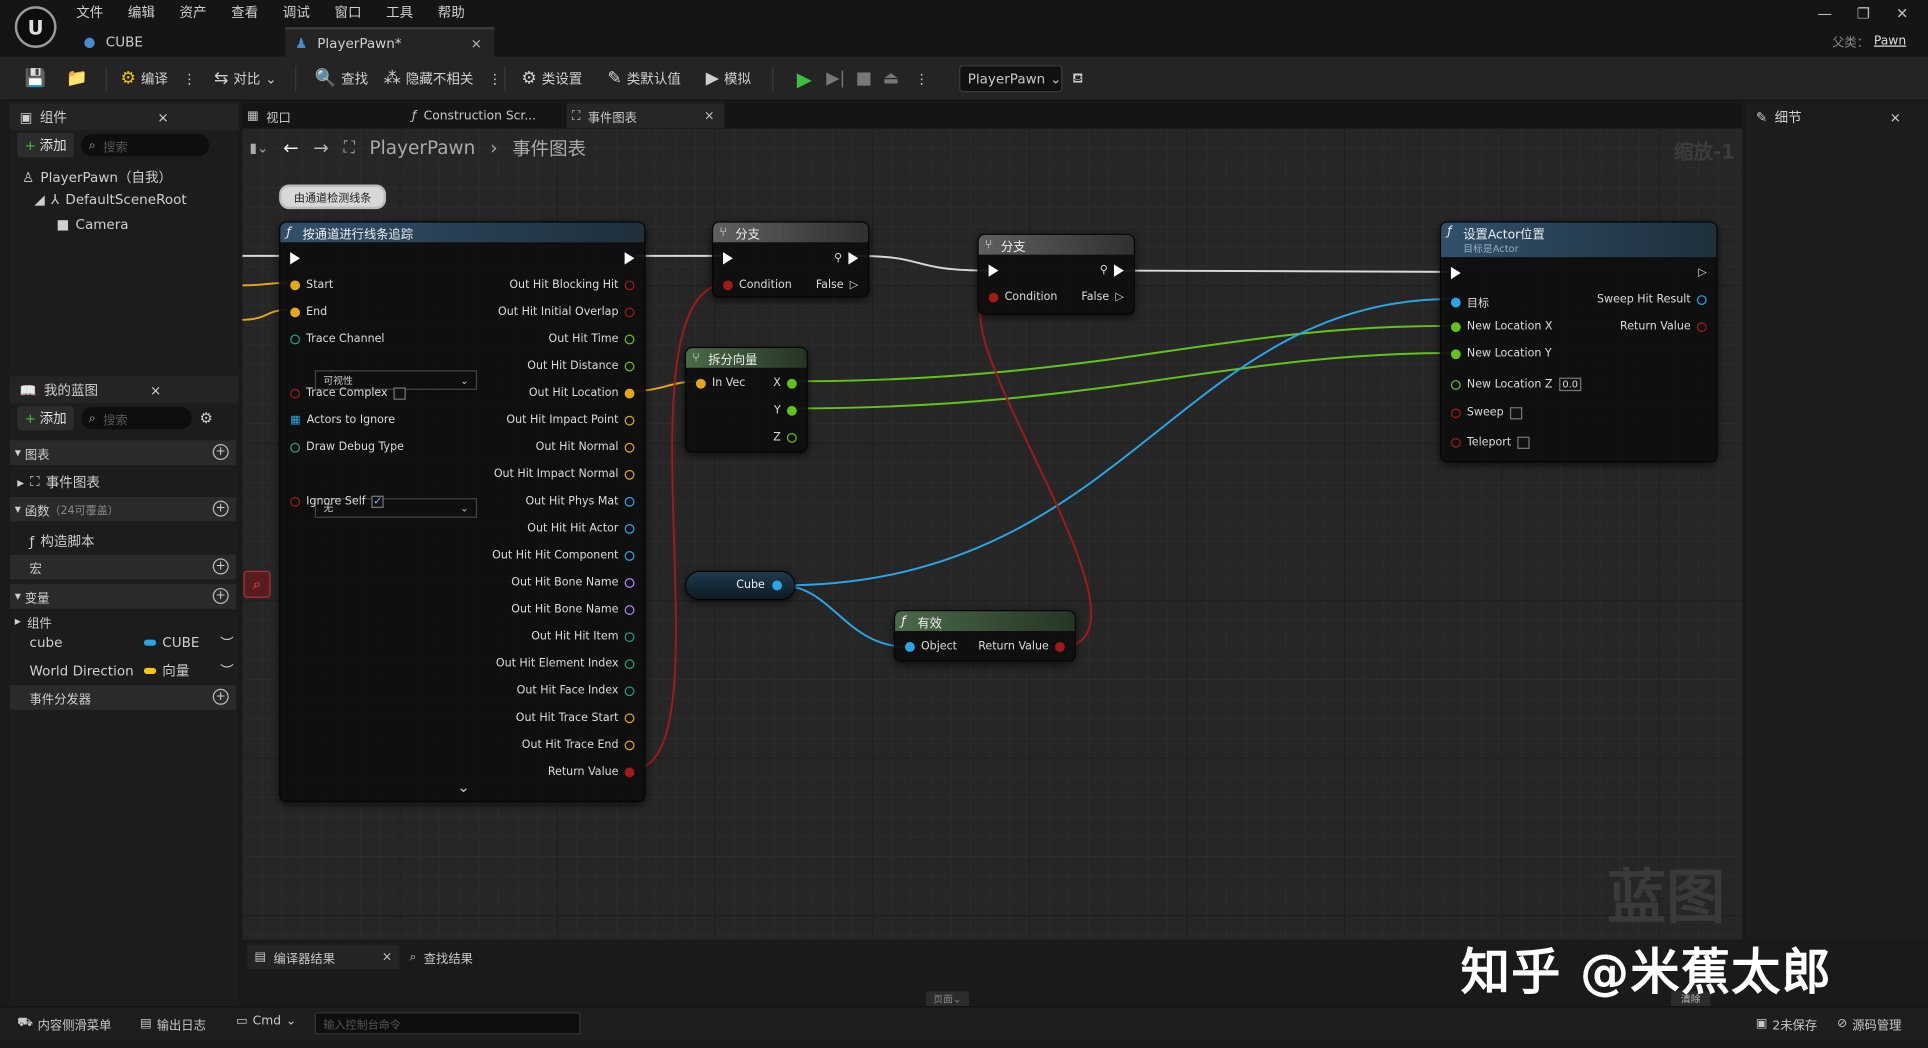 This screenshot has height=1048, width=1928. Describe the element at coordinates (1902, 13) in the screenshot. I see `close-window-icon: ✕` at that location.